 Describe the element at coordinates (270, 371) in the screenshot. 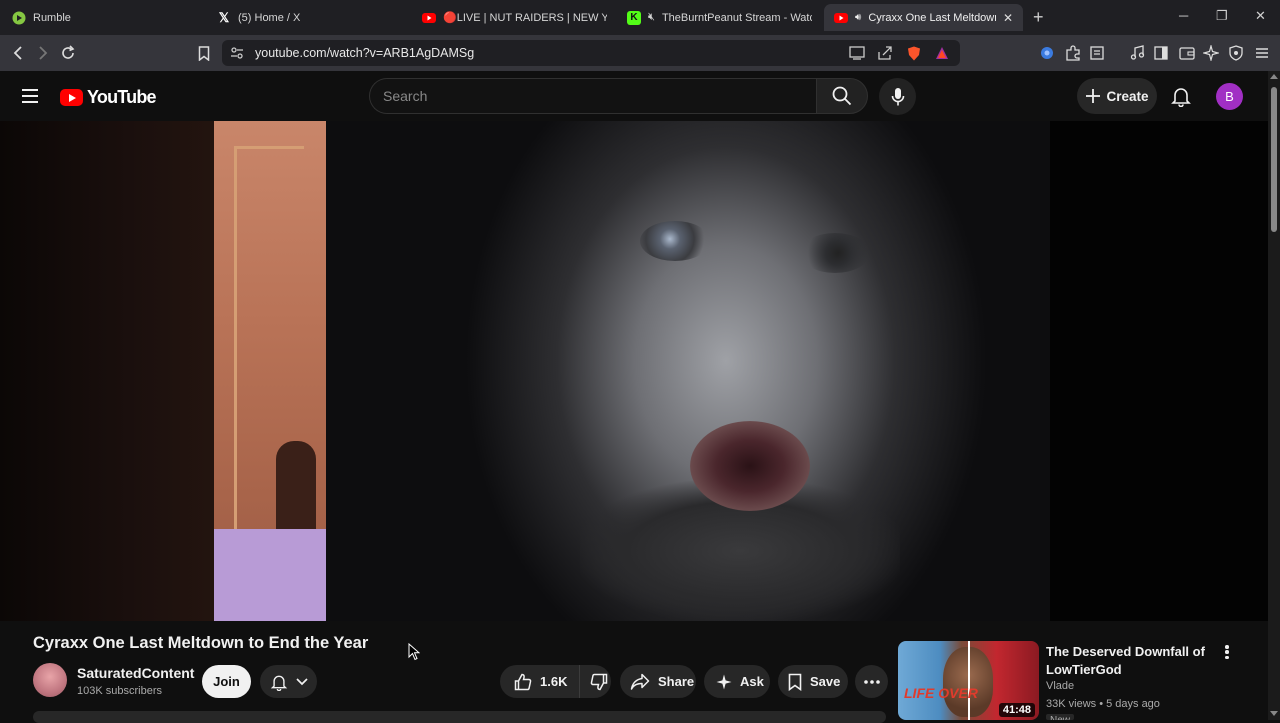

I see `video-inset-feed` at that location.